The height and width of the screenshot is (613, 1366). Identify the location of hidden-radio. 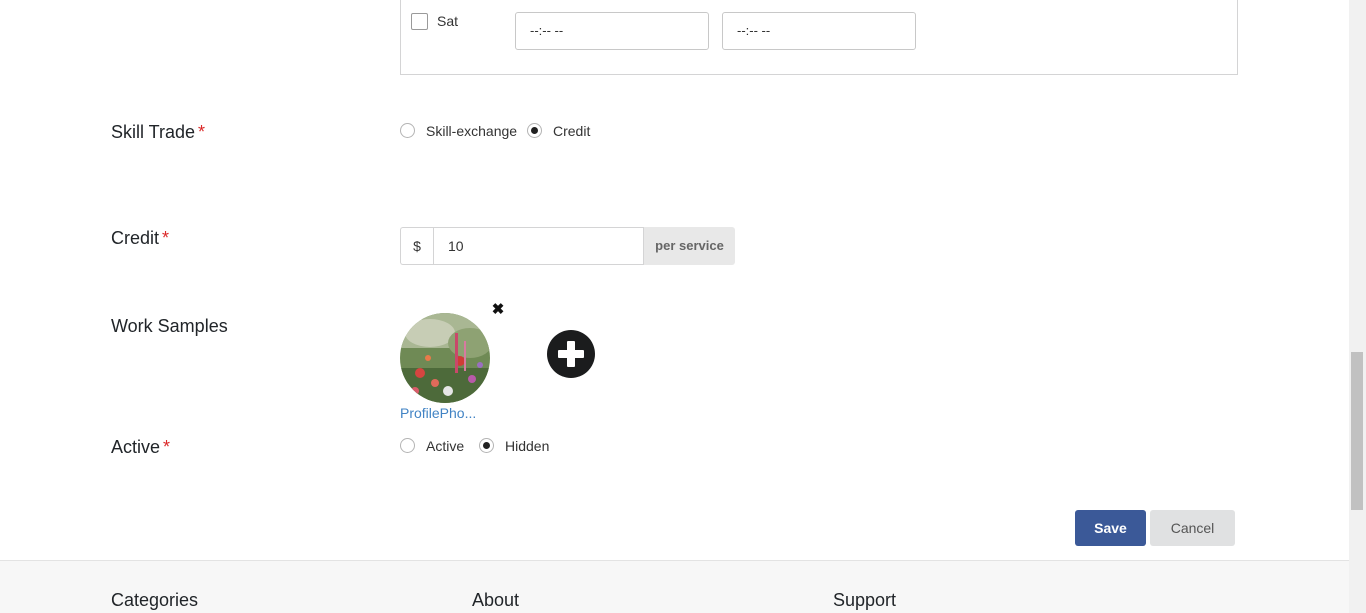
(486, 445).